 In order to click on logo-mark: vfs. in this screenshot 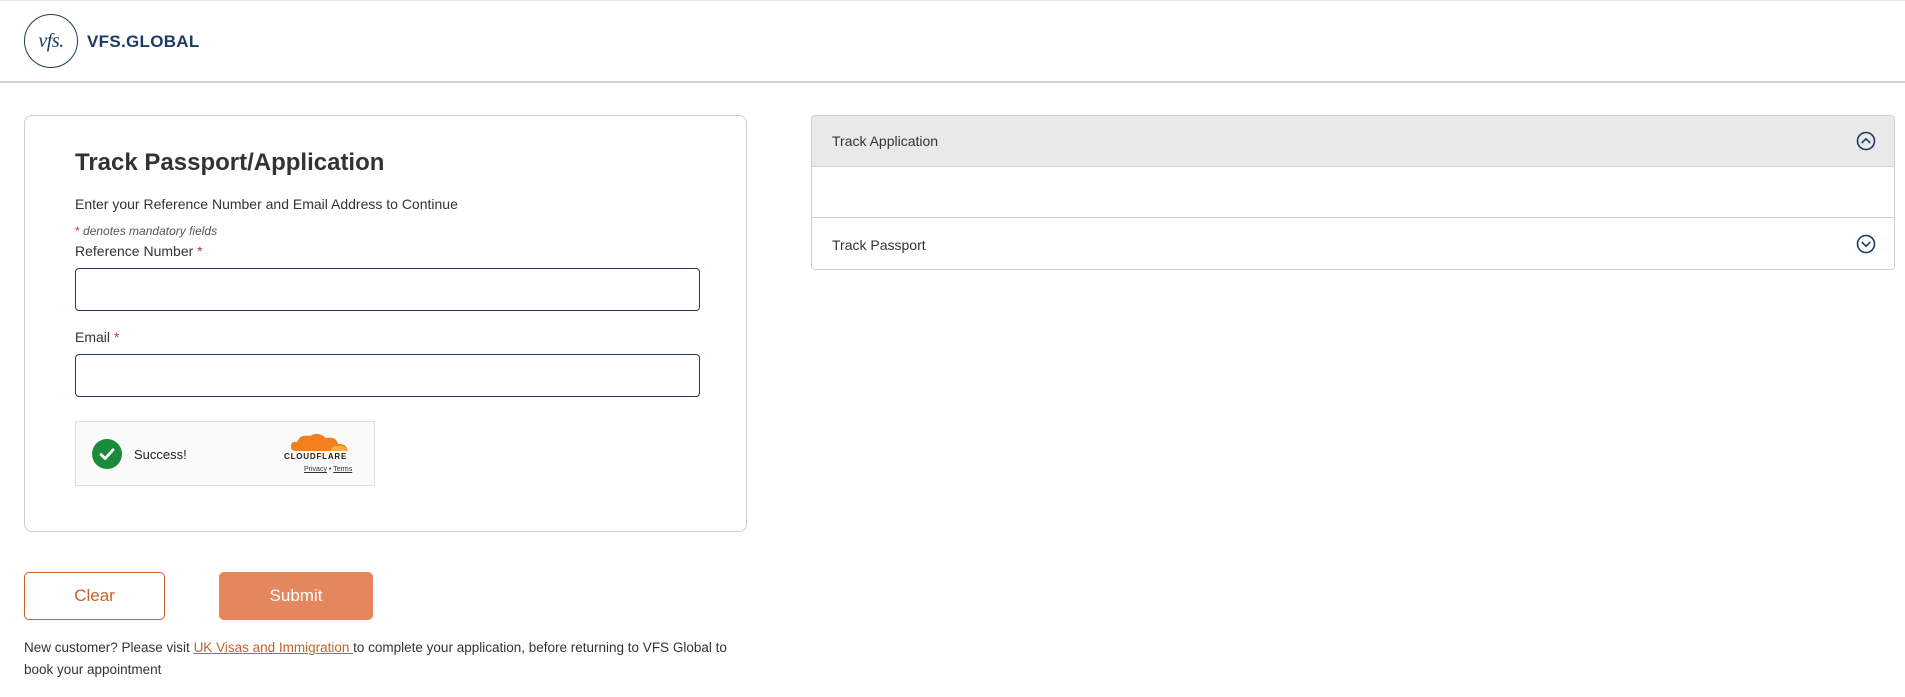, I will do `click(51, 40)`.